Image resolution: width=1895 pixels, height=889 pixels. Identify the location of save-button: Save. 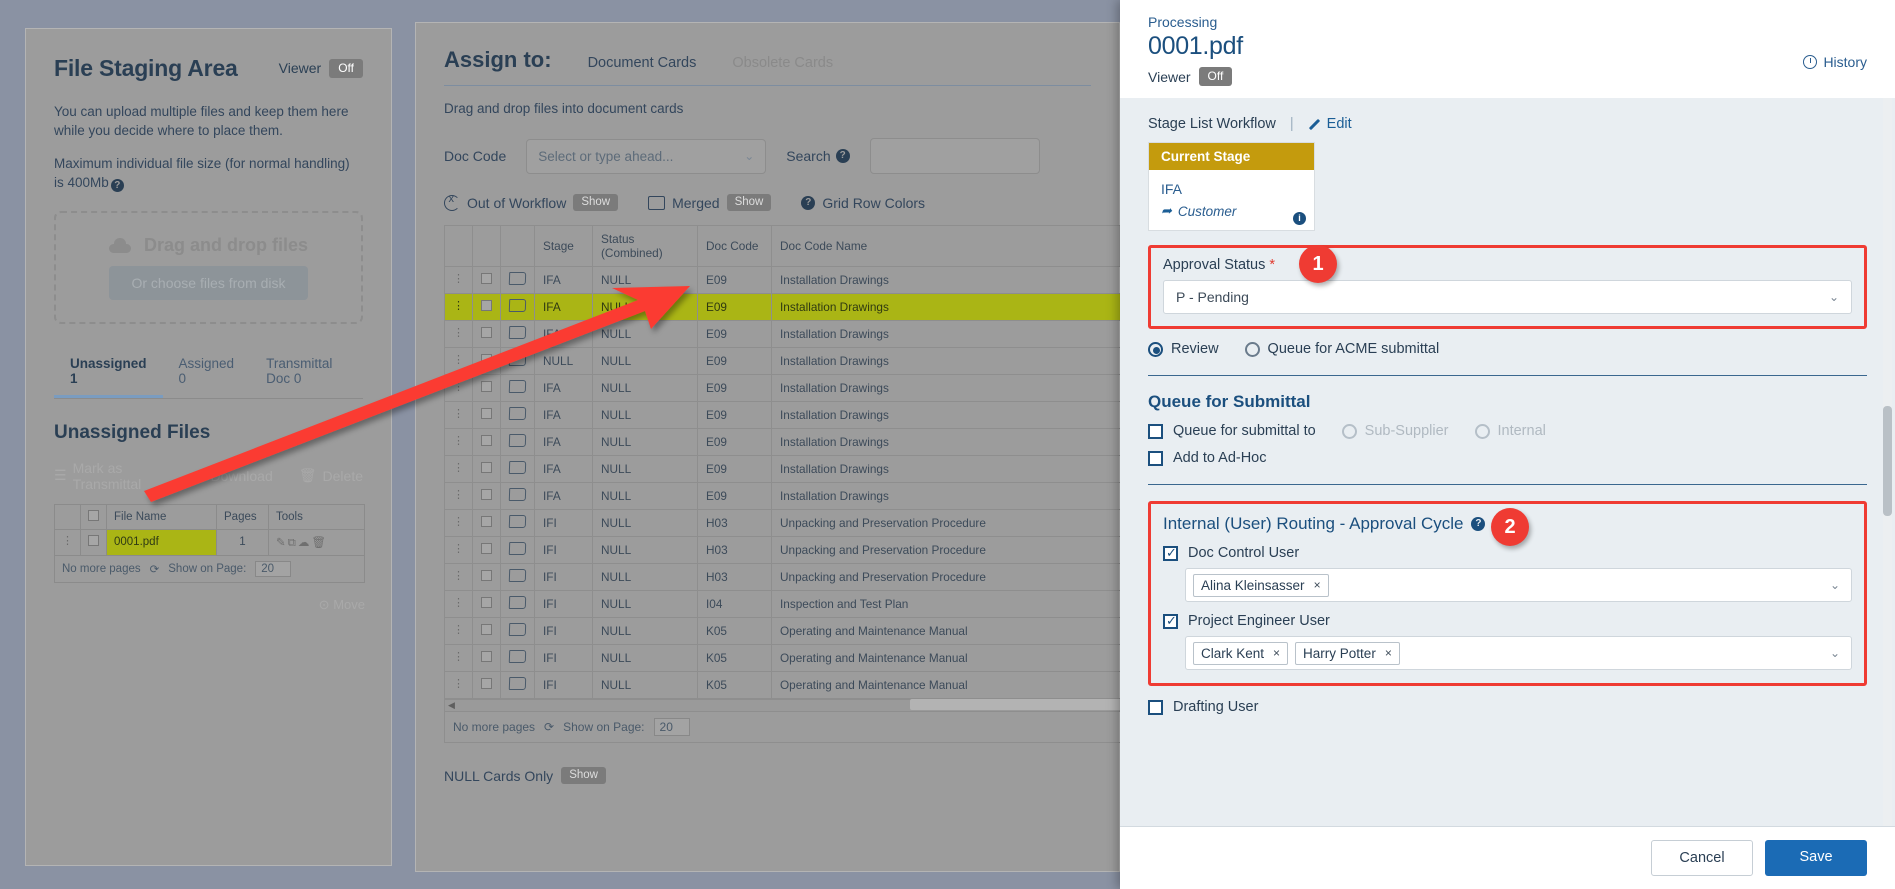
(1816, 858).